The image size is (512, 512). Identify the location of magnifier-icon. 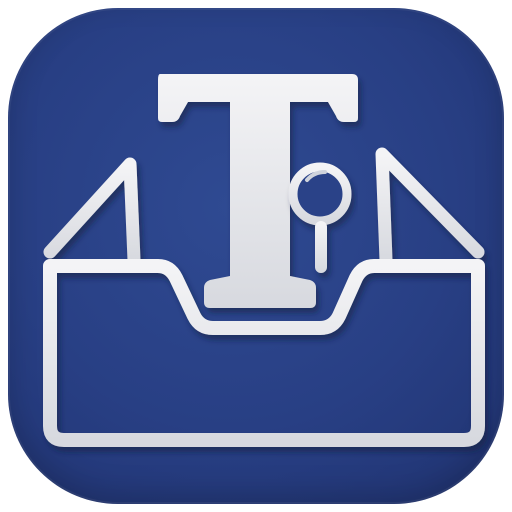
(320, 217).